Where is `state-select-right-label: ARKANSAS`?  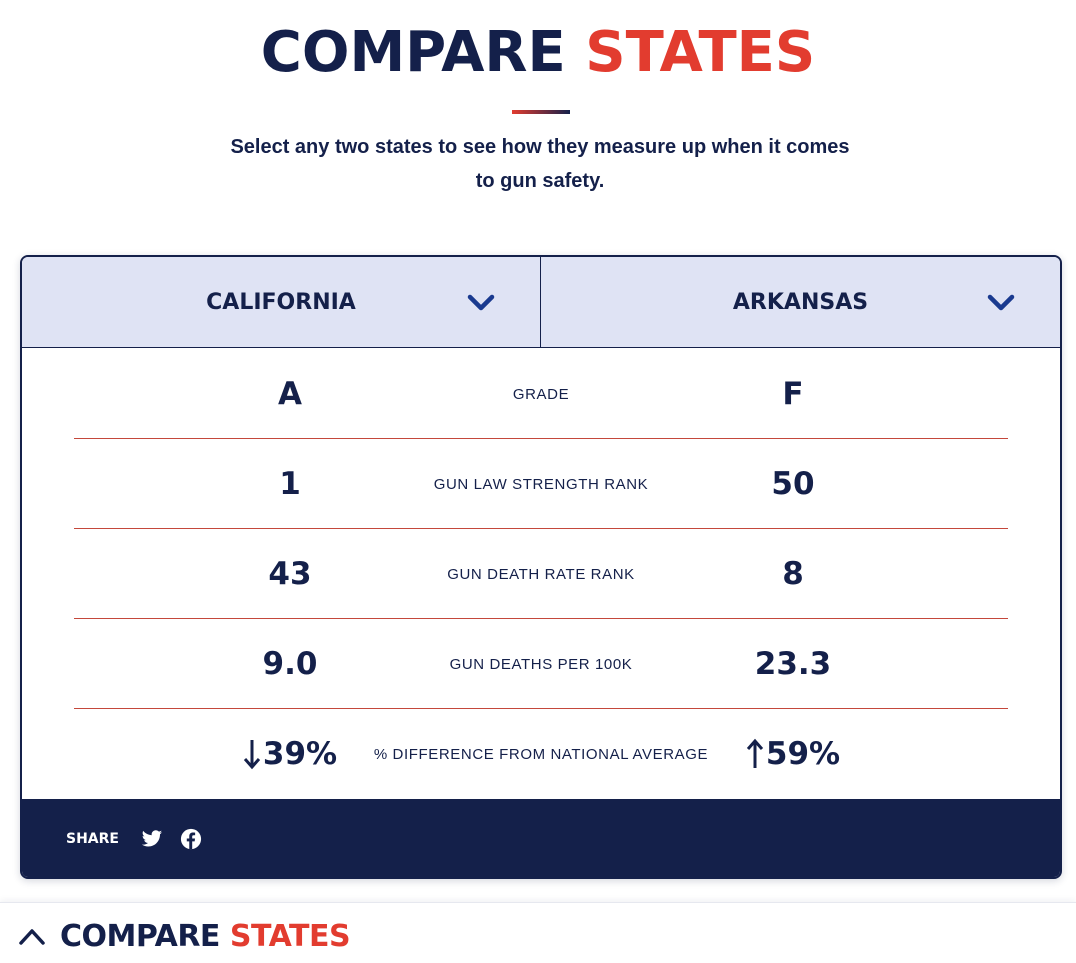
state-select-right-label: ARKANSAS is located at coordinates (800, 302).